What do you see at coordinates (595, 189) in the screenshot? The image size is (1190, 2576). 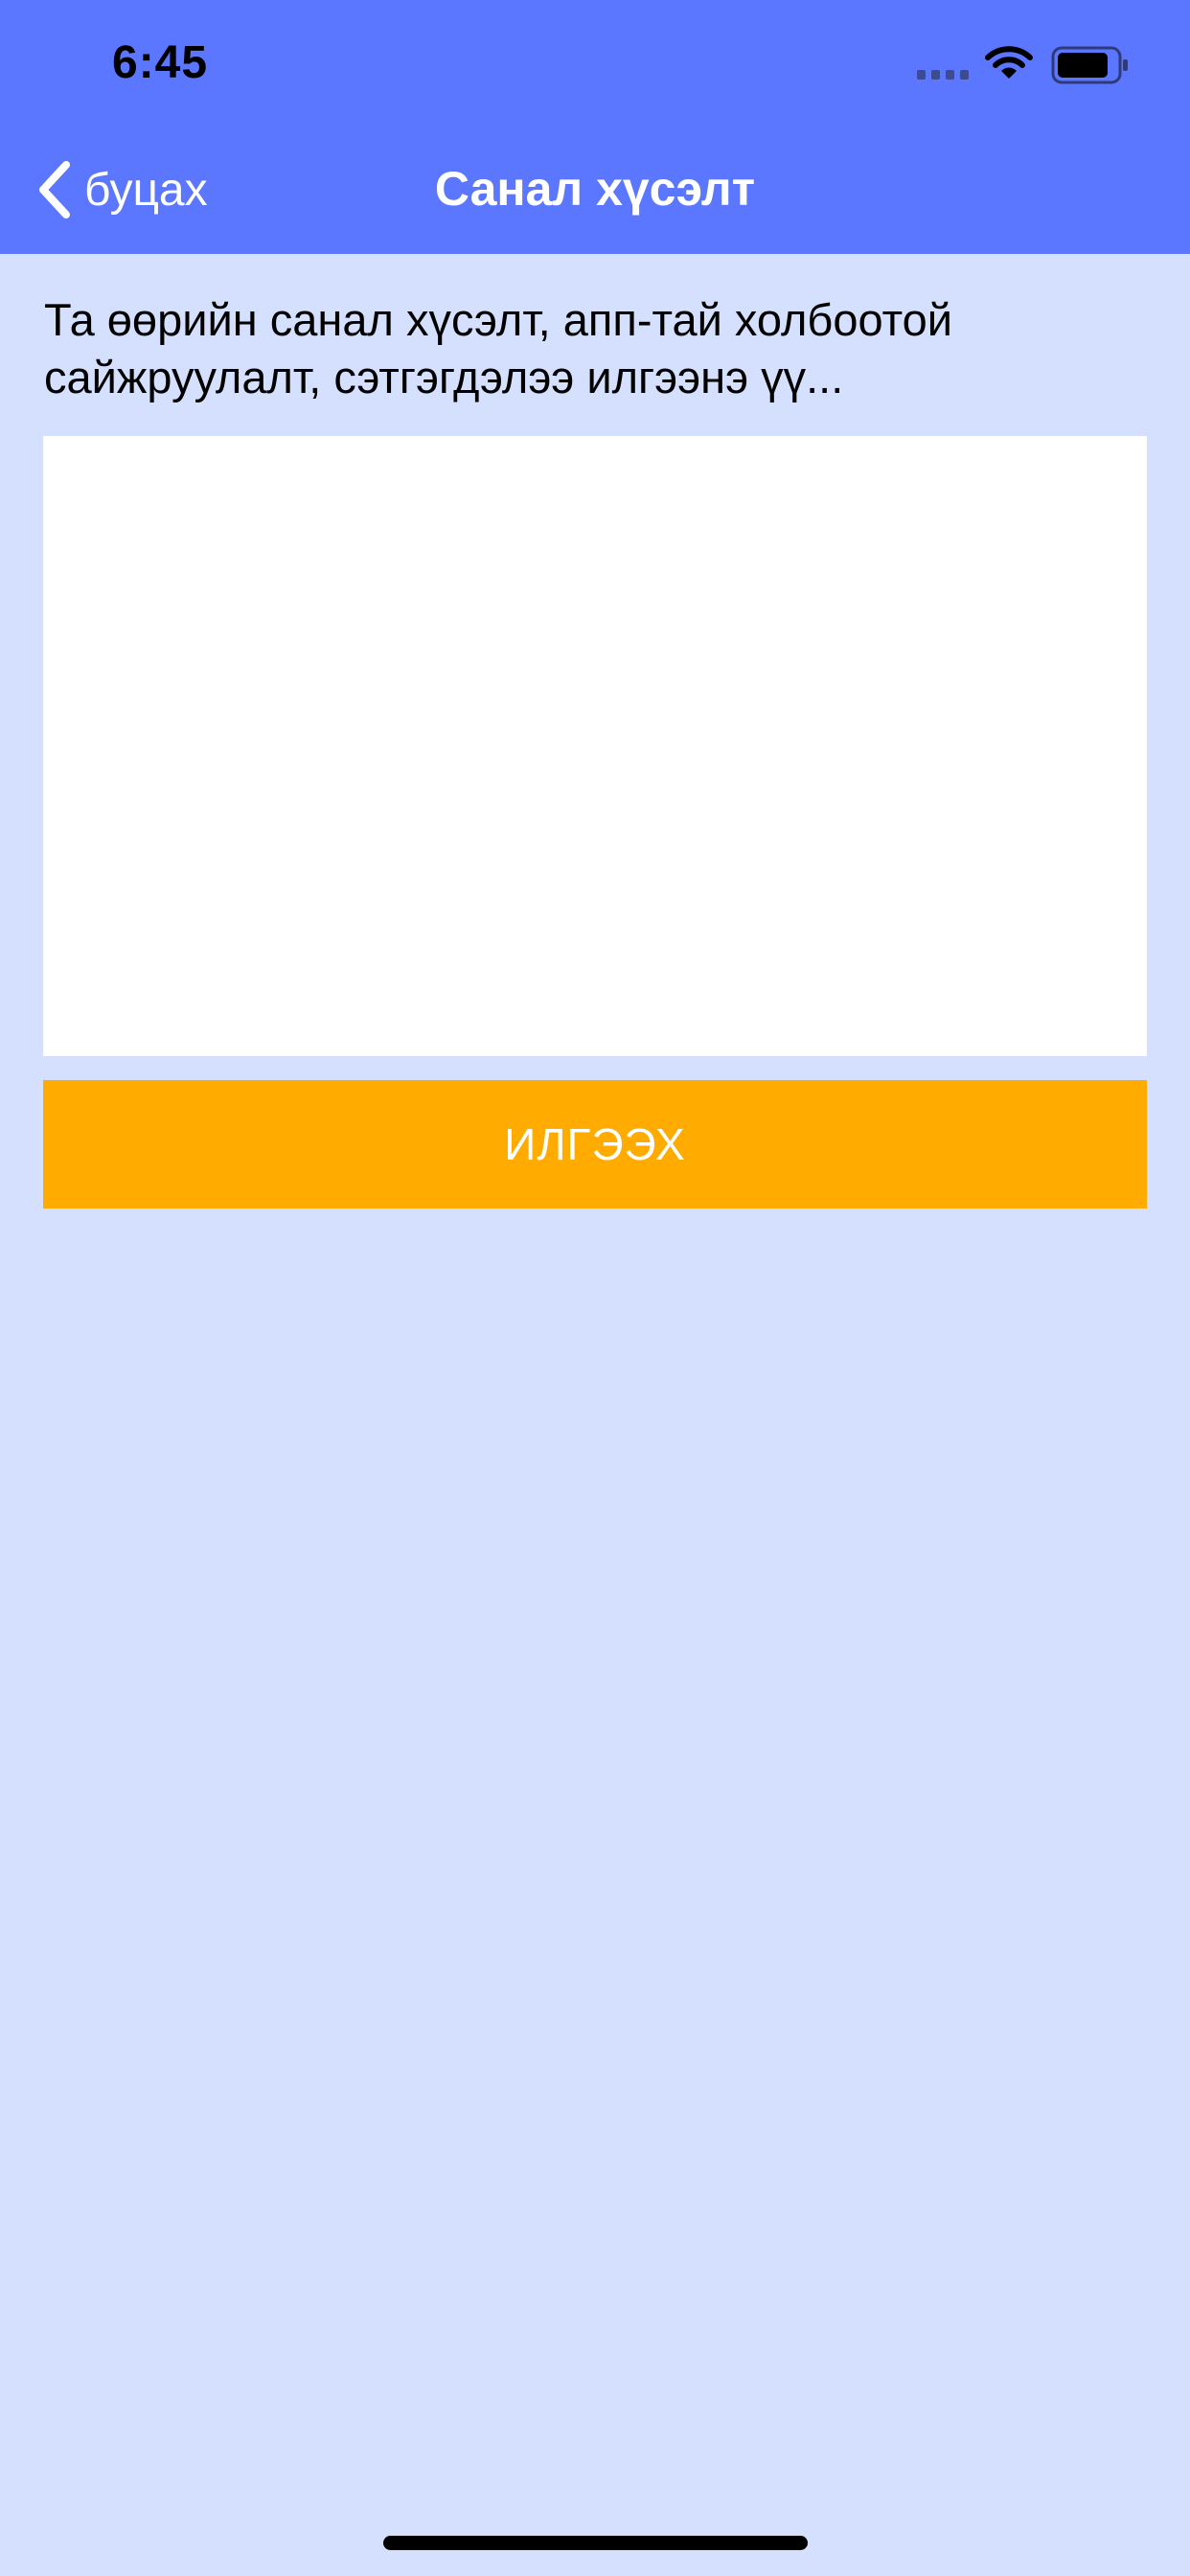 I see `page-title: Санал хүсэлт` at bounding box center [595, 189].